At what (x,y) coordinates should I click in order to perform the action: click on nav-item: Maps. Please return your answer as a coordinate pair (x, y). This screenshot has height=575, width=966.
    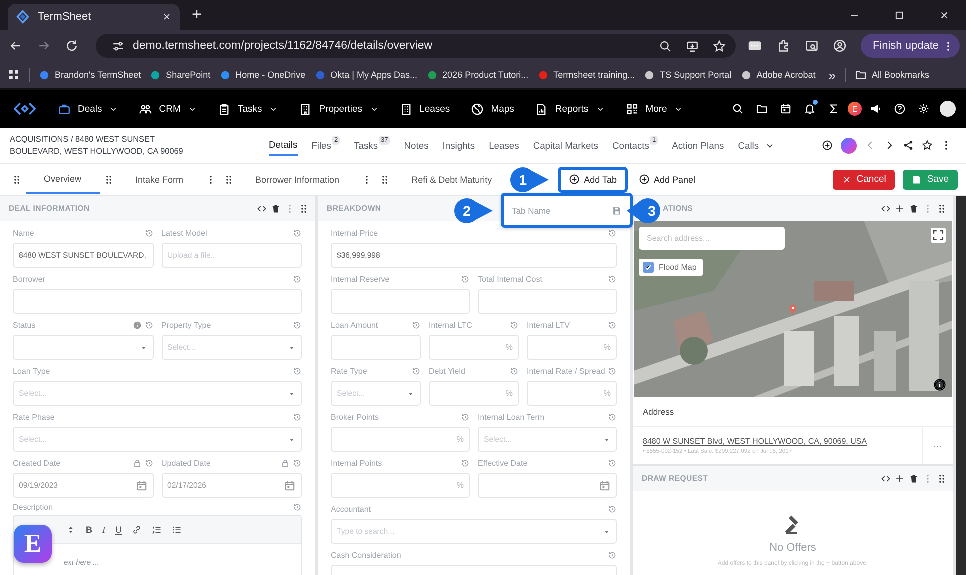
    Looking at the image, I should click on (492, 109).